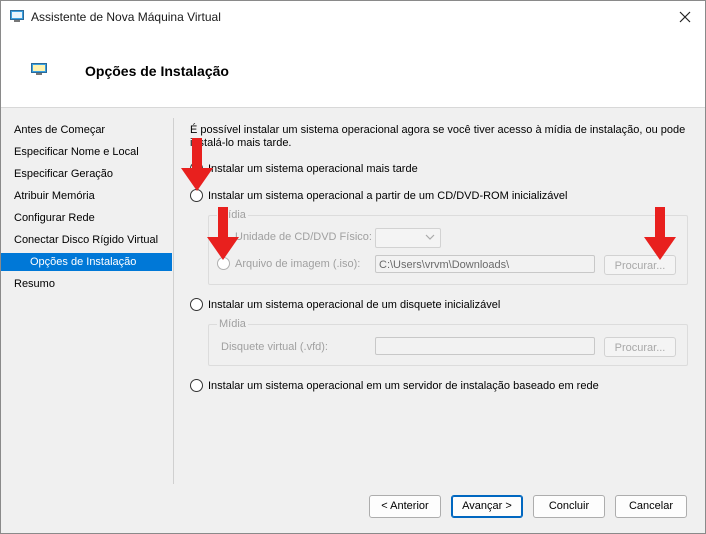  I want to click on chevron-down-icon, so click(430, 237).